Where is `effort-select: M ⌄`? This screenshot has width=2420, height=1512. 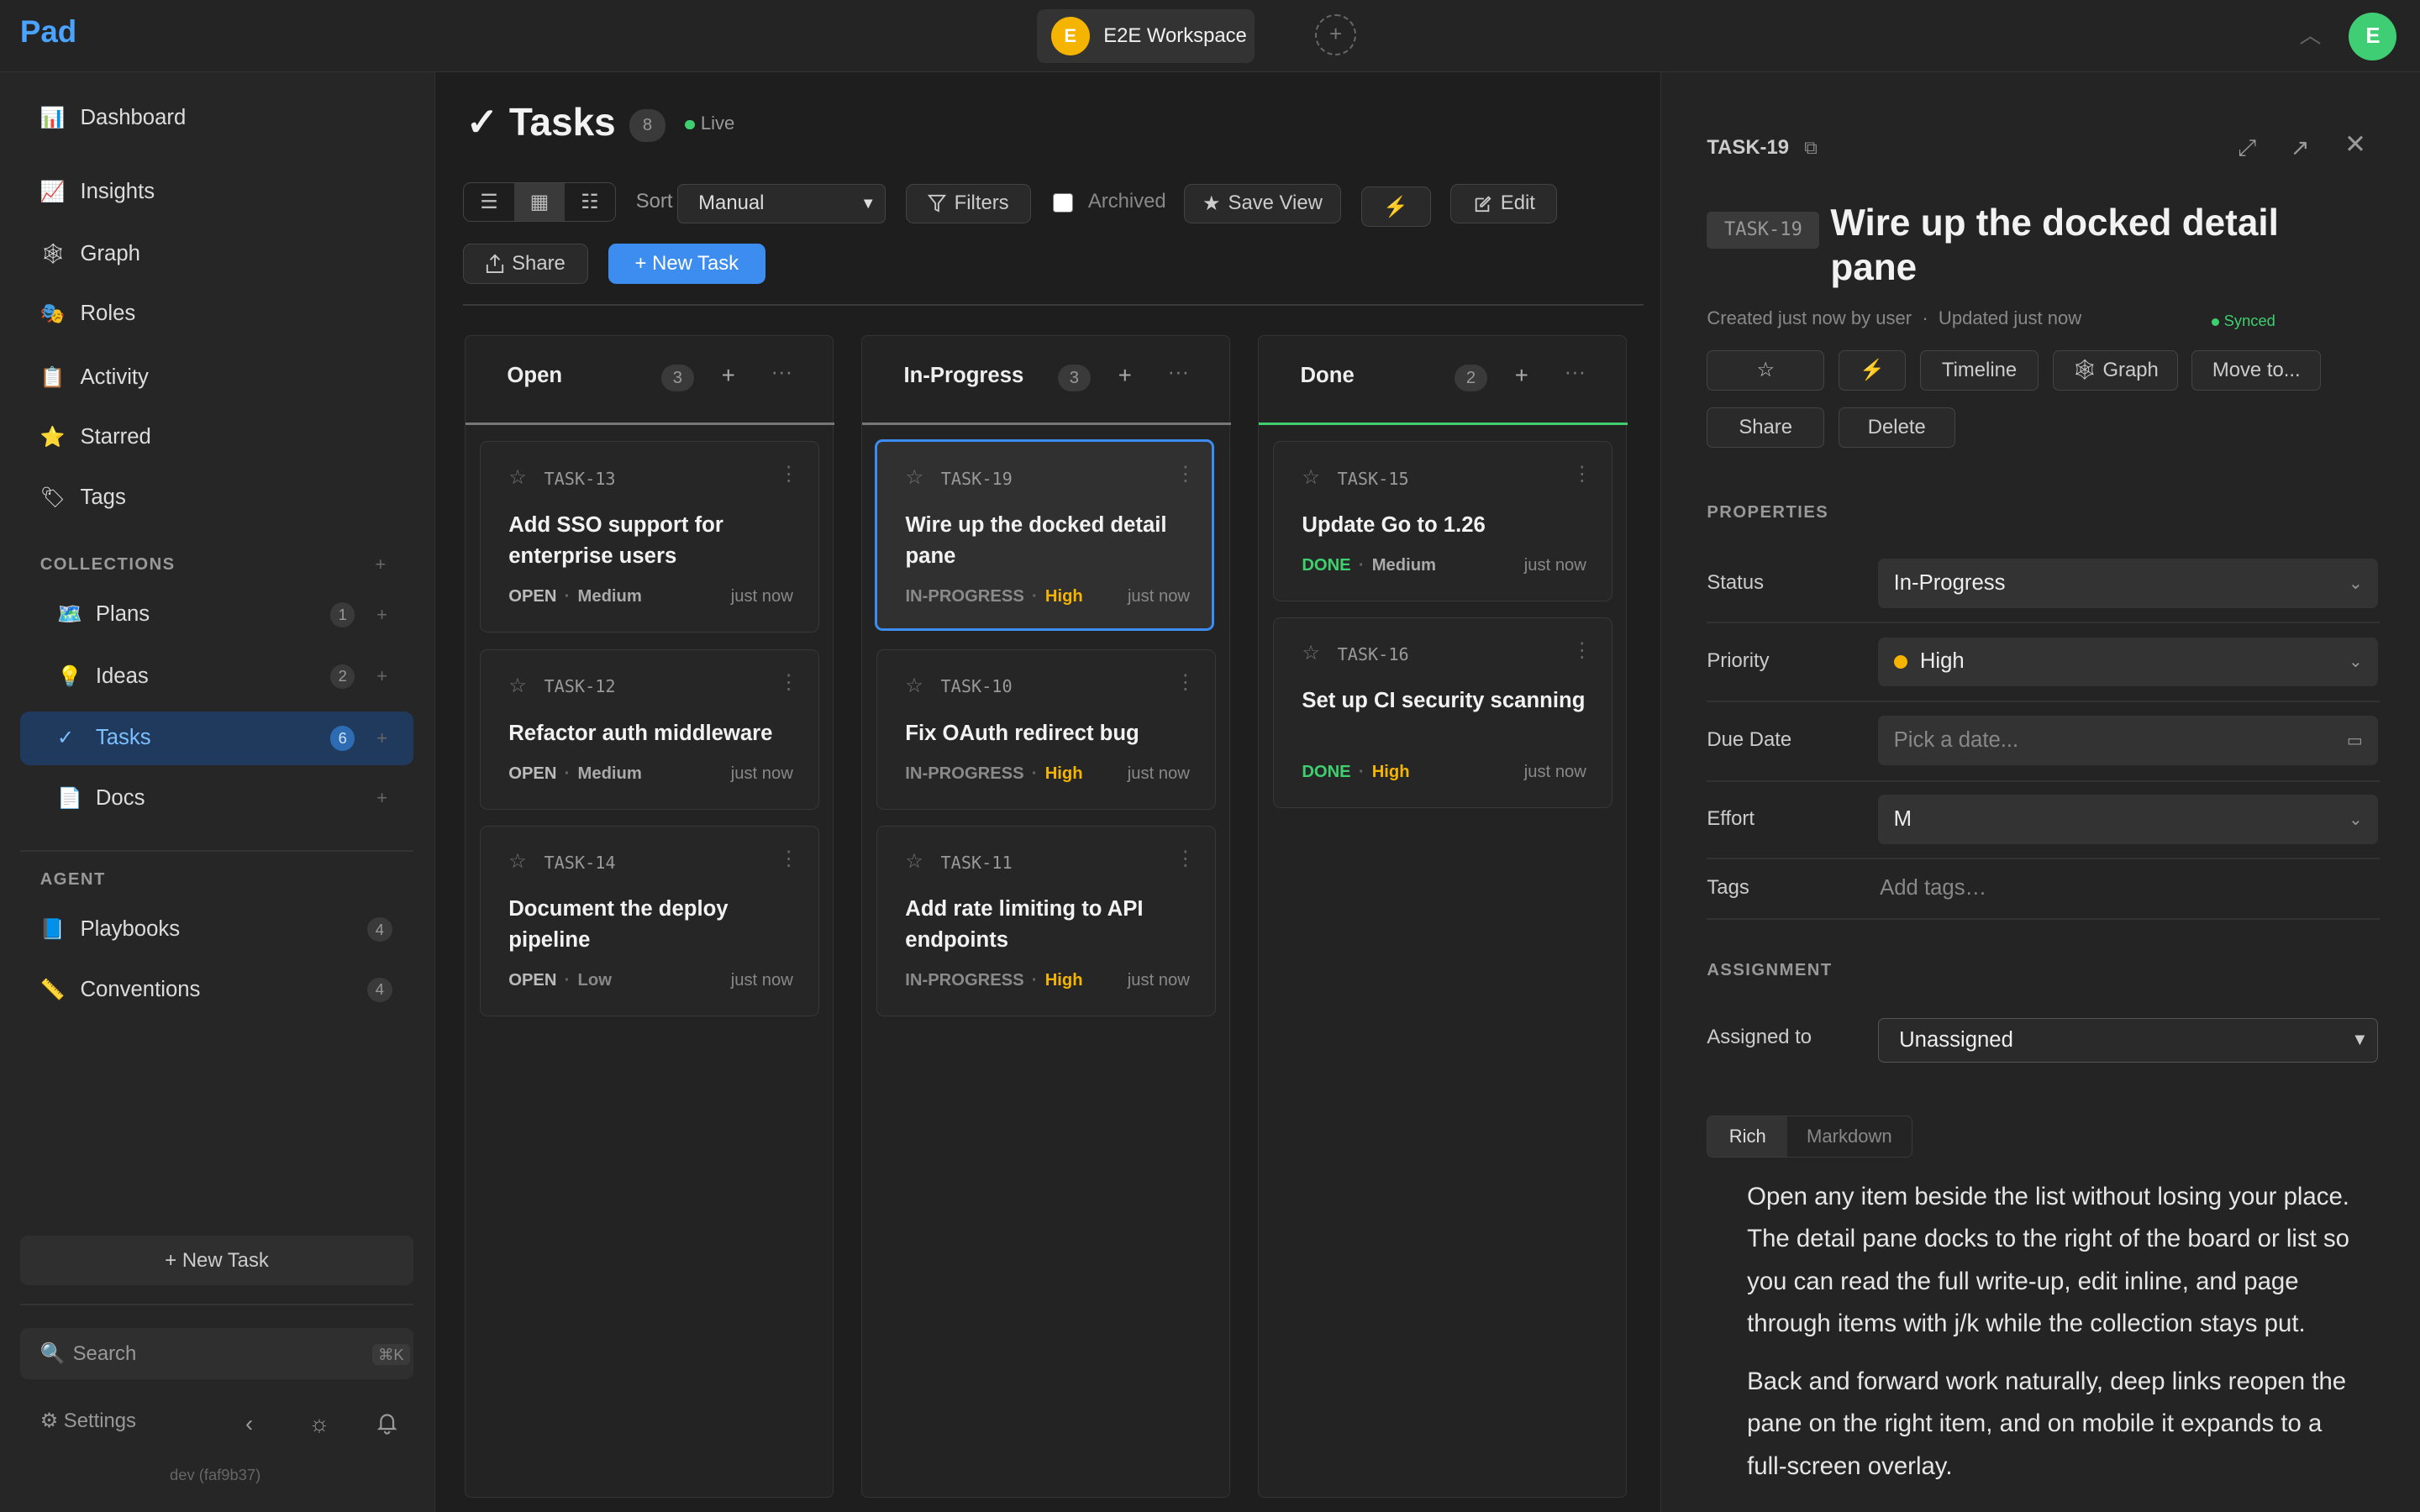 effort-select: M ⌄ is located at coordinates (2128, 819).